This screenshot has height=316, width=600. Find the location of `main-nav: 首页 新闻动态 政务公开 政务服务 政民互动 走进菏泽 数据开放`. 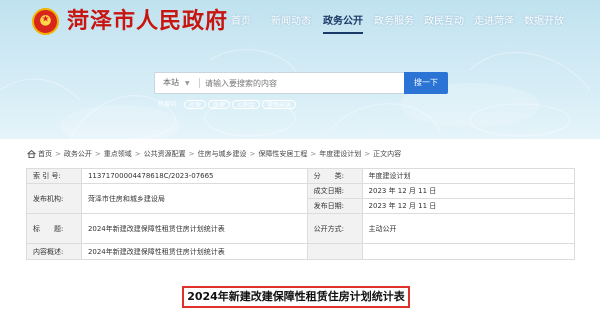

main-nav: 首页 新闻动态 政务公开 政务服务 政民互动 走进菏泽 数据开放 is located at coordinates (300, 23).